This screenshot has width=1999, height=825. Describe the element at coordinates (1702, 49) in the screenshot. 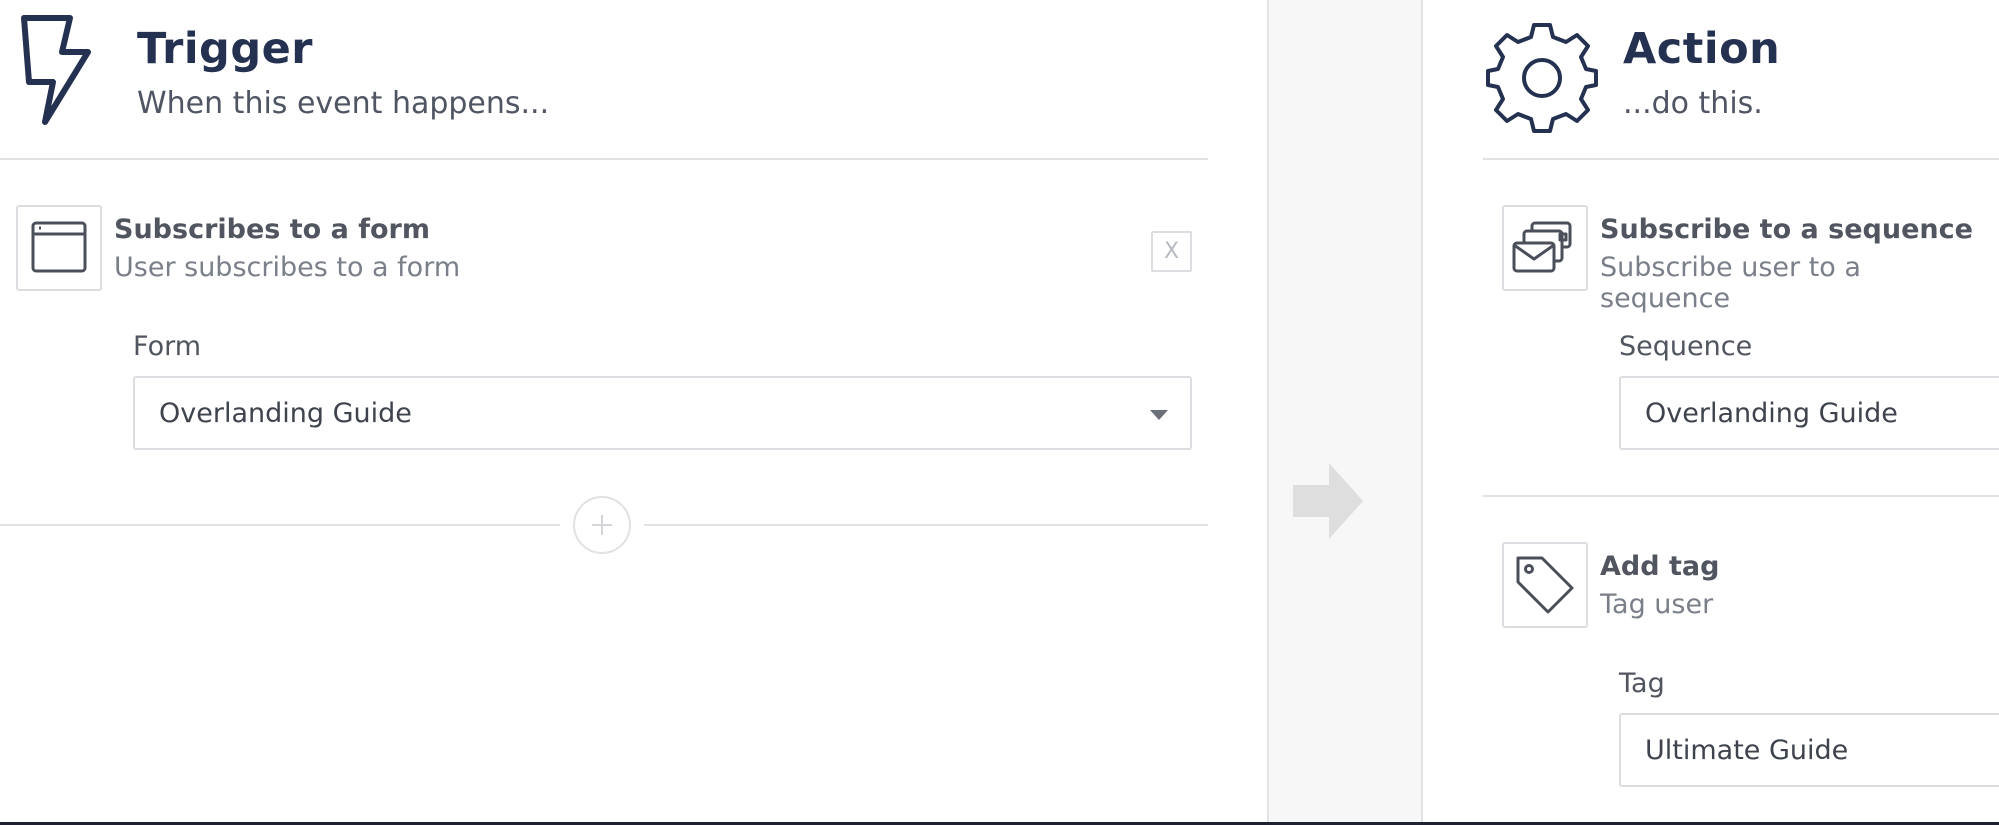

I see `action-title: Action` at that location.